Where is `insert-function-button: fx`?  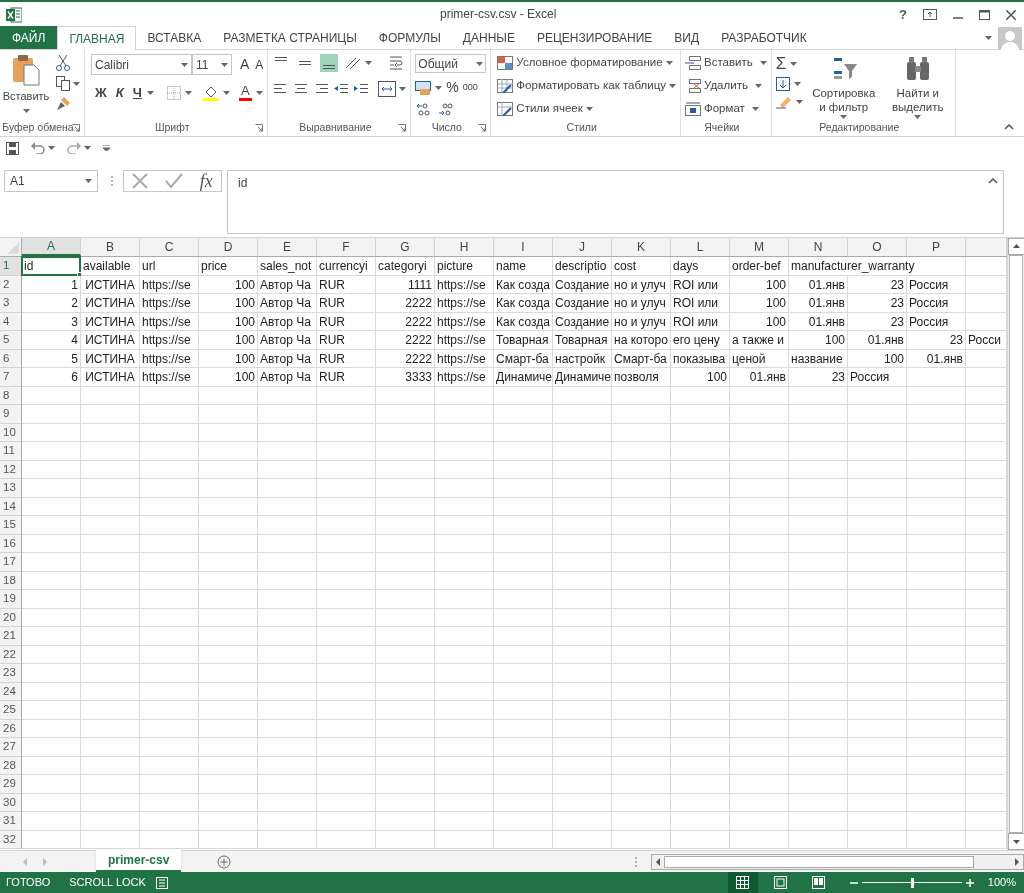 insert-function-button: fx is located at coordinates (206, 181).